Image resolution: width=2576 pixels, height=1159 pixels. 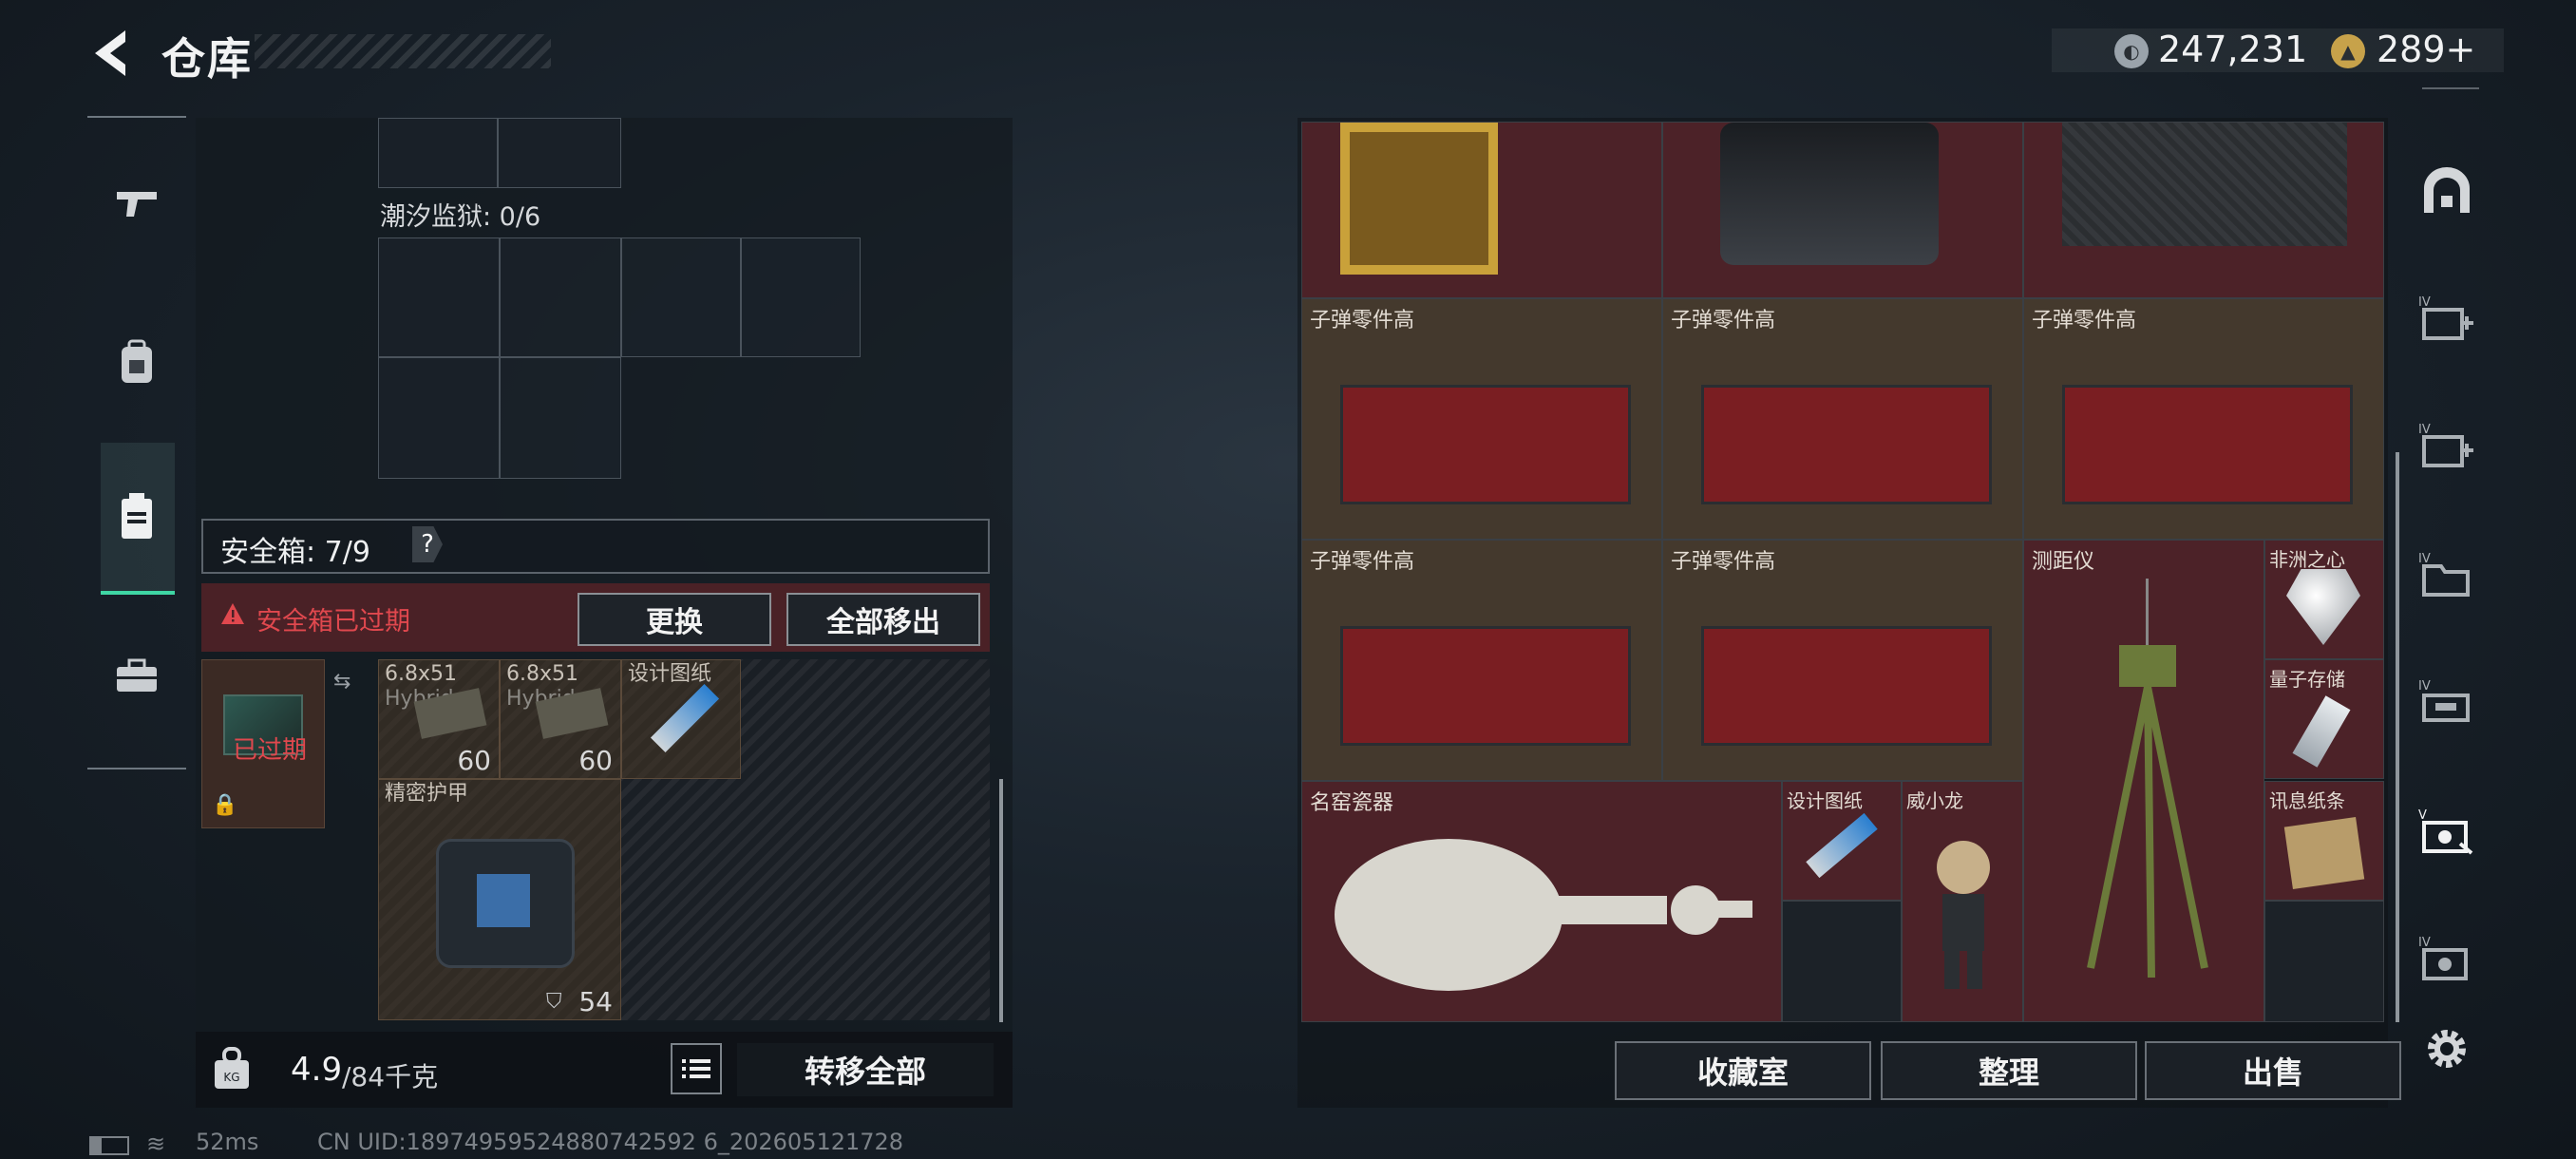 What do you see at coordinates (2063, 562) in the screenshot?
I see `item-name: 测距仪` at bounding box center [2063, 562].